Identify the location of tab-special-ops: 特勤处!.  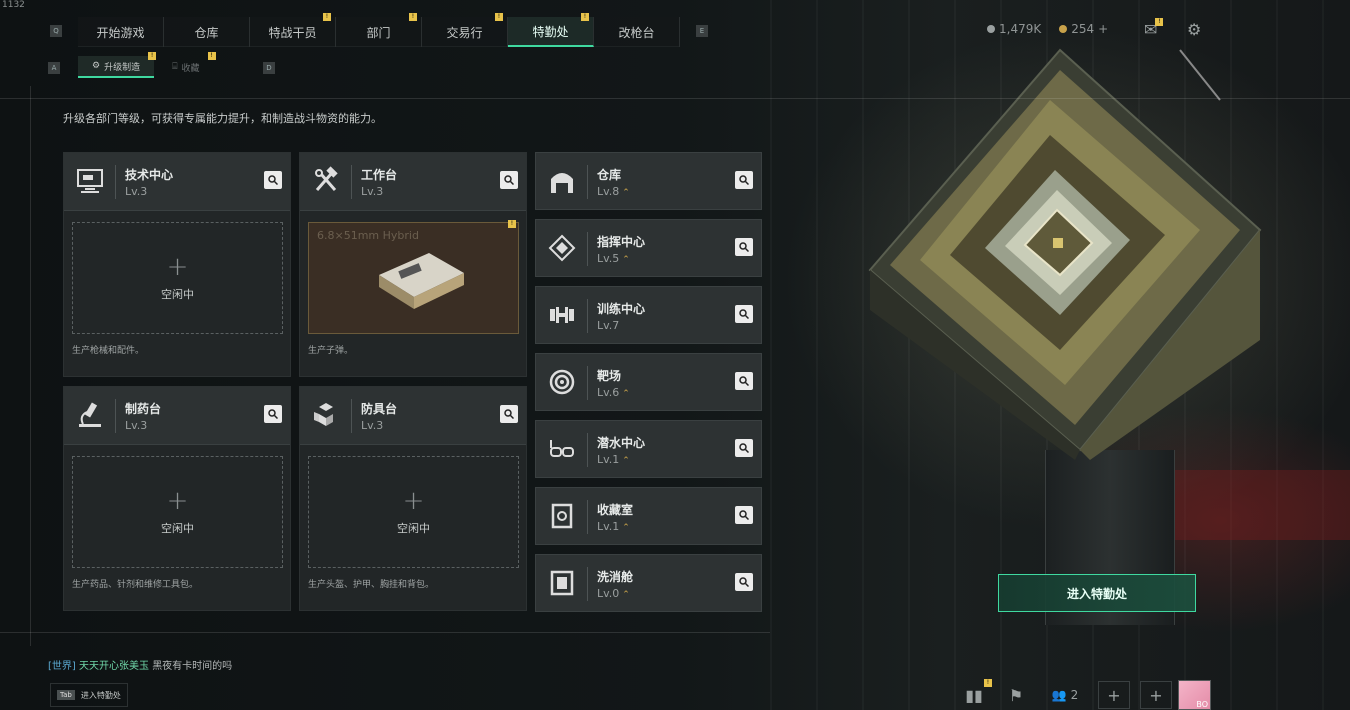
(551, 30).